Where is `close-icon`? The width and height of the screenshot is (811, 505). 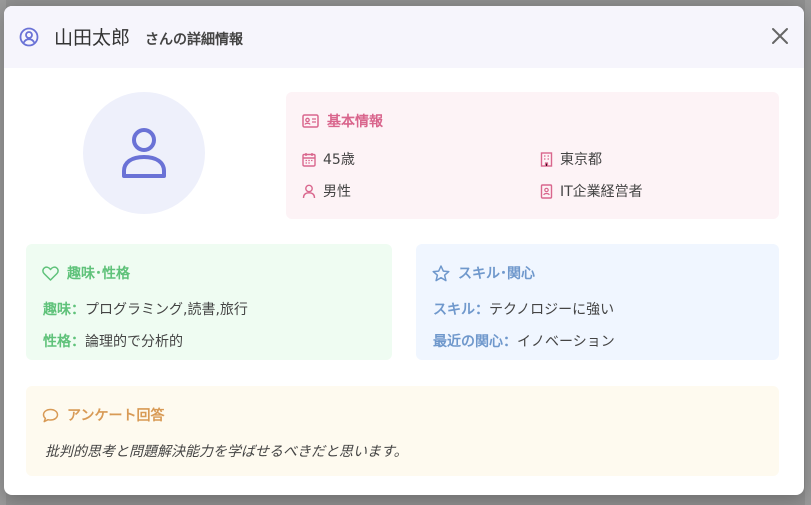 close-icon is located at coordinates (780, 36).